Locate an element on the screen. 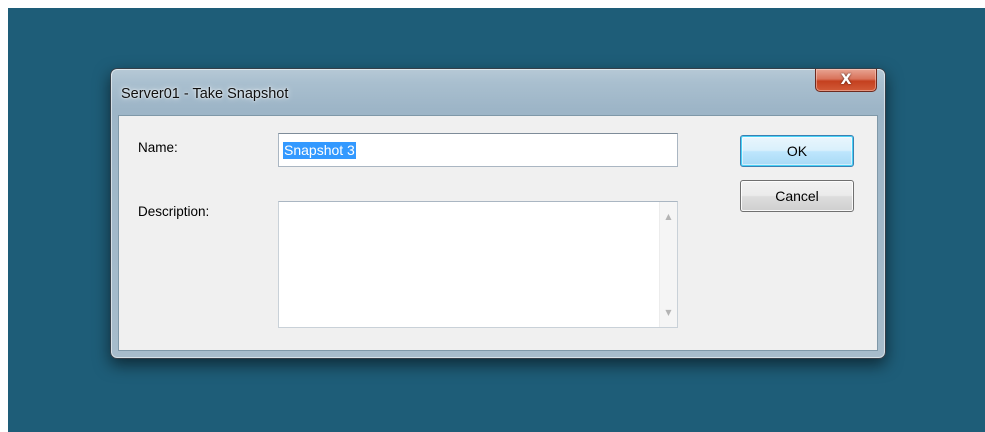 The width and height of the screenshot is (985, 432). close-icon: X is located at coordinates (846, 80).